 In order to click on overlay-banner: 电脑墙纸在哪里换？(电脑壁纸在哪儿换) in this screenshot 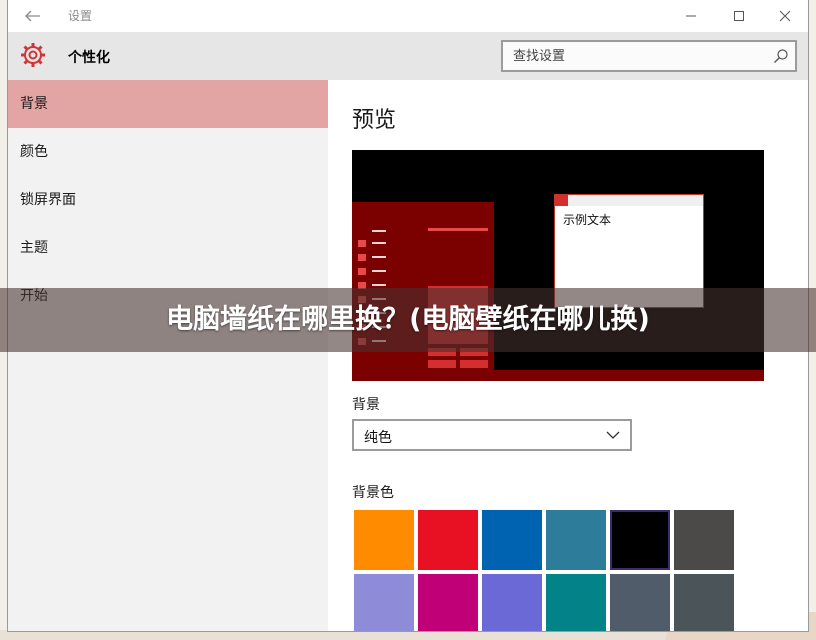, I will do `click(408, 320)`.